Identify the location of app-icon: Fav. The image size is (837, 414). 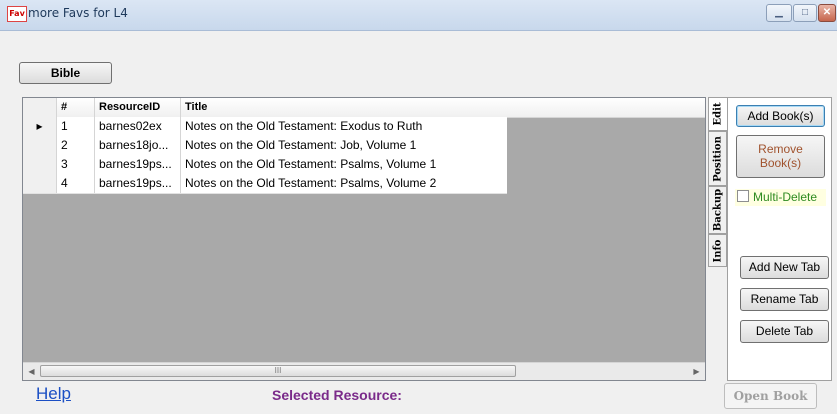
(17, 14).